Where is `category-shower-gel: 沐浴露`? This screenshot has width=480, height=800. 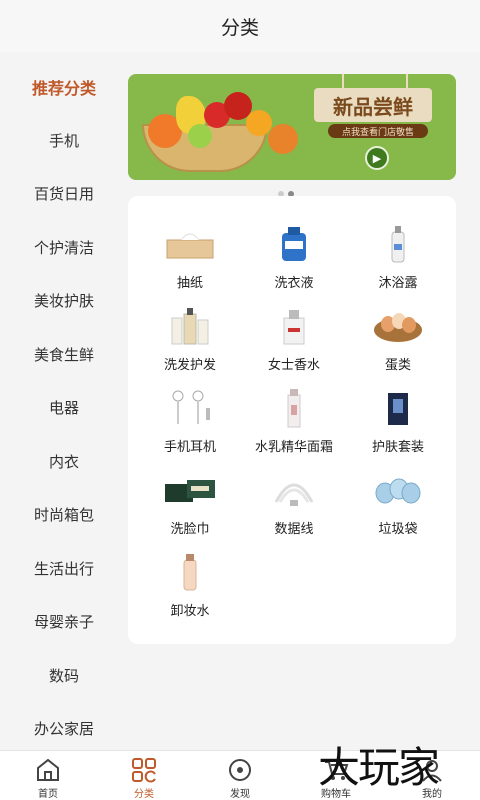 category-shower-gel: 沐浴露 is located at coordinates (398, 263).